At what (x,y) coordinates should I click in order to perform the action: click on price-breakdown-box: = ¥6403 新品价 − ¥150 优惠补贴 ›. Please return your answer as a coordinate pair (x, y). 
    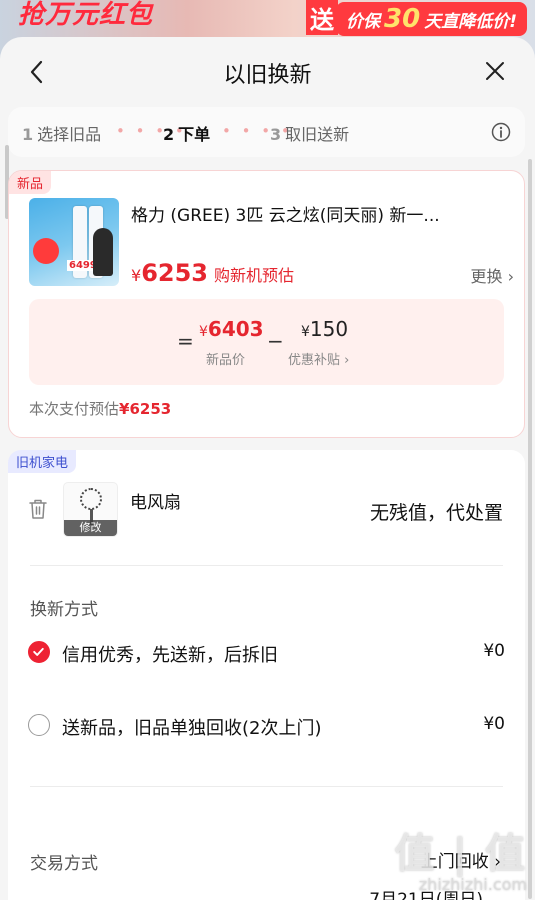
    Looking at the image, I should click on (266, 342).